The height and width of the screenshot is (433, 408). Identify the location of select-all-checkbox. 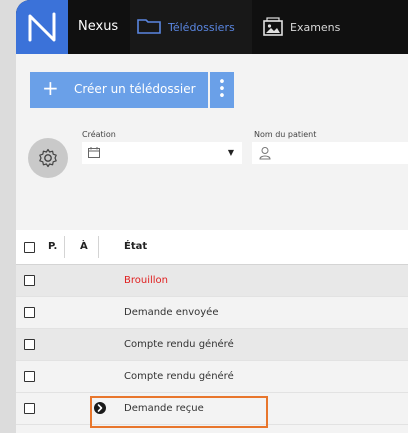
(29, 247).